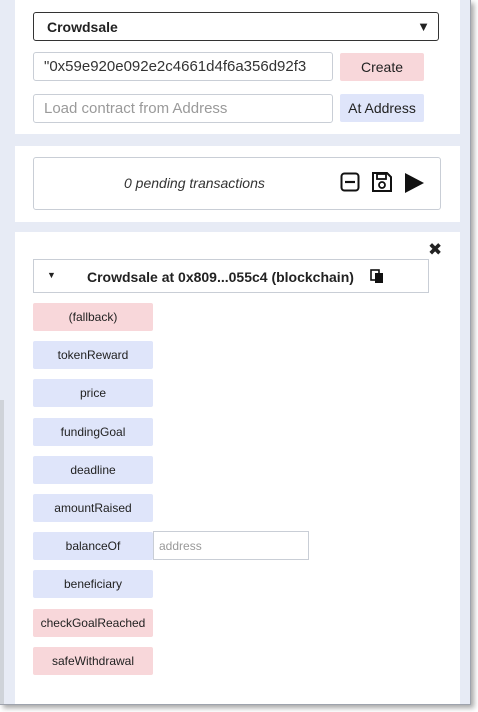  Describe the element at coordinates (350, 182) in the screenshot. I see `minus-square-icon` at that location.